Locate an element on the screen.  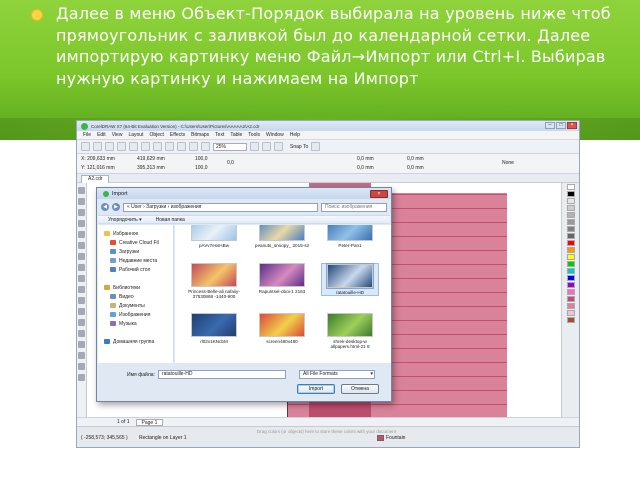
menu-item-bitmaps: Bitmaps is located at coordinates (200, 135).